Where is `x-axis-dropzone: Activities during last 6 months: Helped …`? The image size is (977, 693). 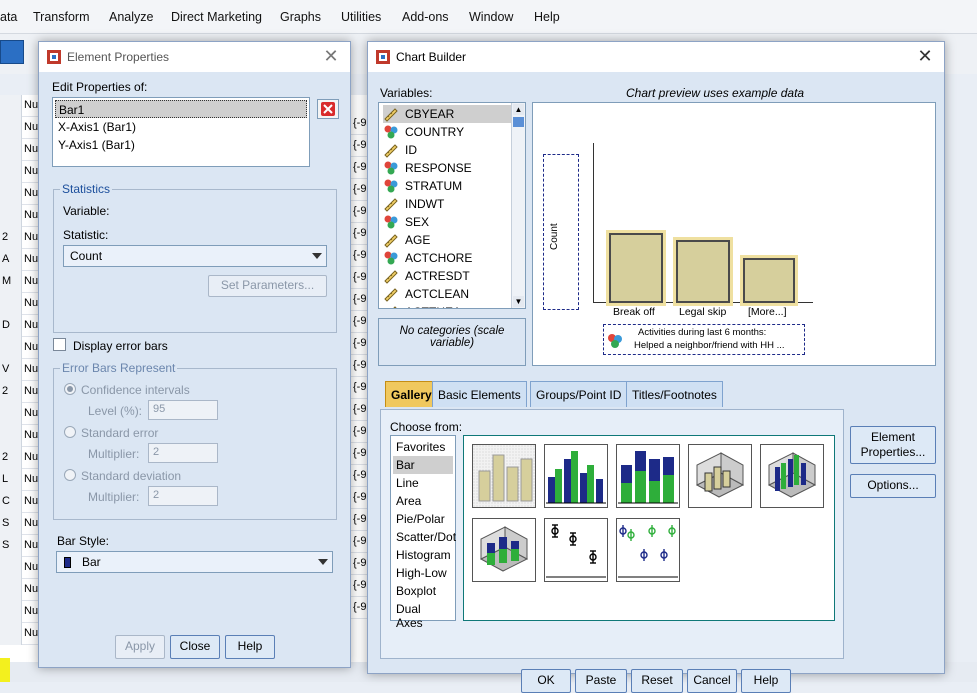
x-axis-dropzone: Activities during last 6 months: Helped … is located at coordinates (704, 339).